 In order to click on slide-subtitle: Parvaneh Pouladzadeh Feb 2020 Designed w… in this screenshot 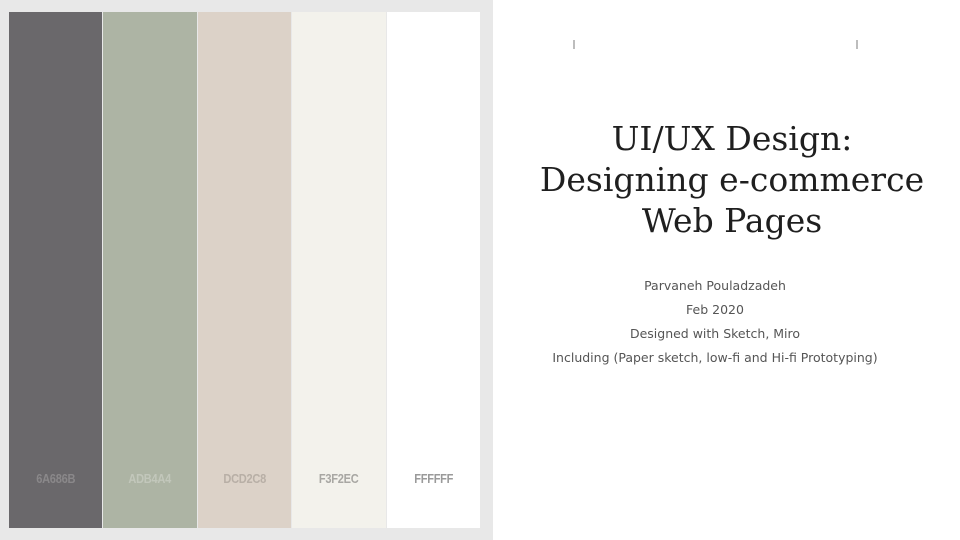, I will do `click(715, 322)`.